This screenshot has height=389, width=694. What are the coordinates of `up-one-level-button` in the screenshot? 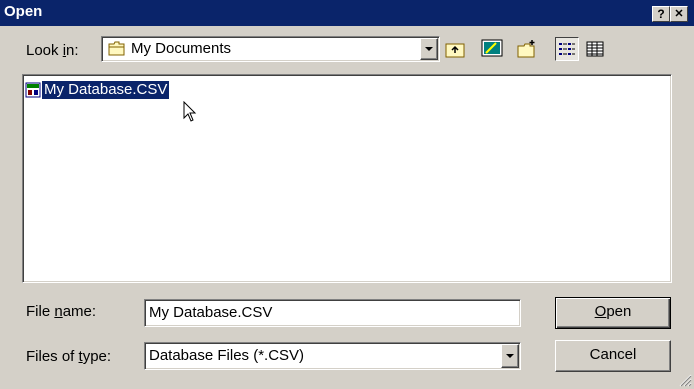 It's located at (455, 49).